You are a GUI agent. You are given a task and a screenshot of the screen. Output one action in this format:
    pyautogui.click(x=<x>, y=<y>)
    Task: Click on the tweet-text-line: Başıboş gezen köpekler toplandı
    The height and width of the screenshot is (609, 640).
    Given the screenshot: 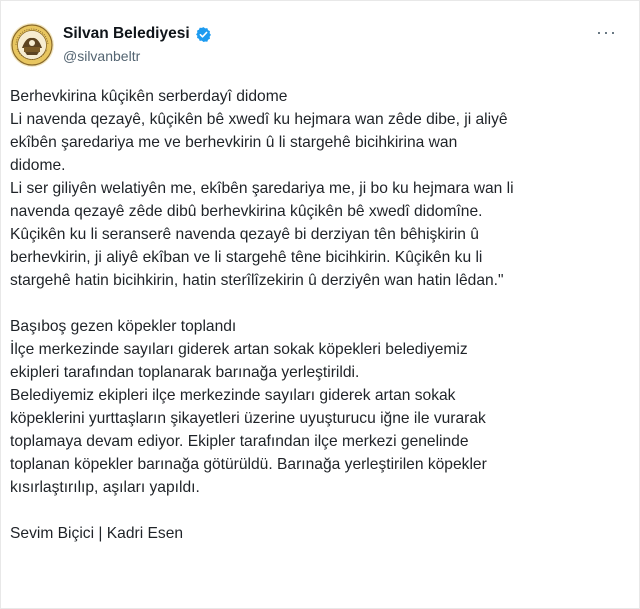 What is the action you would take?
    pyautogui.click(x=123, y=326)
    